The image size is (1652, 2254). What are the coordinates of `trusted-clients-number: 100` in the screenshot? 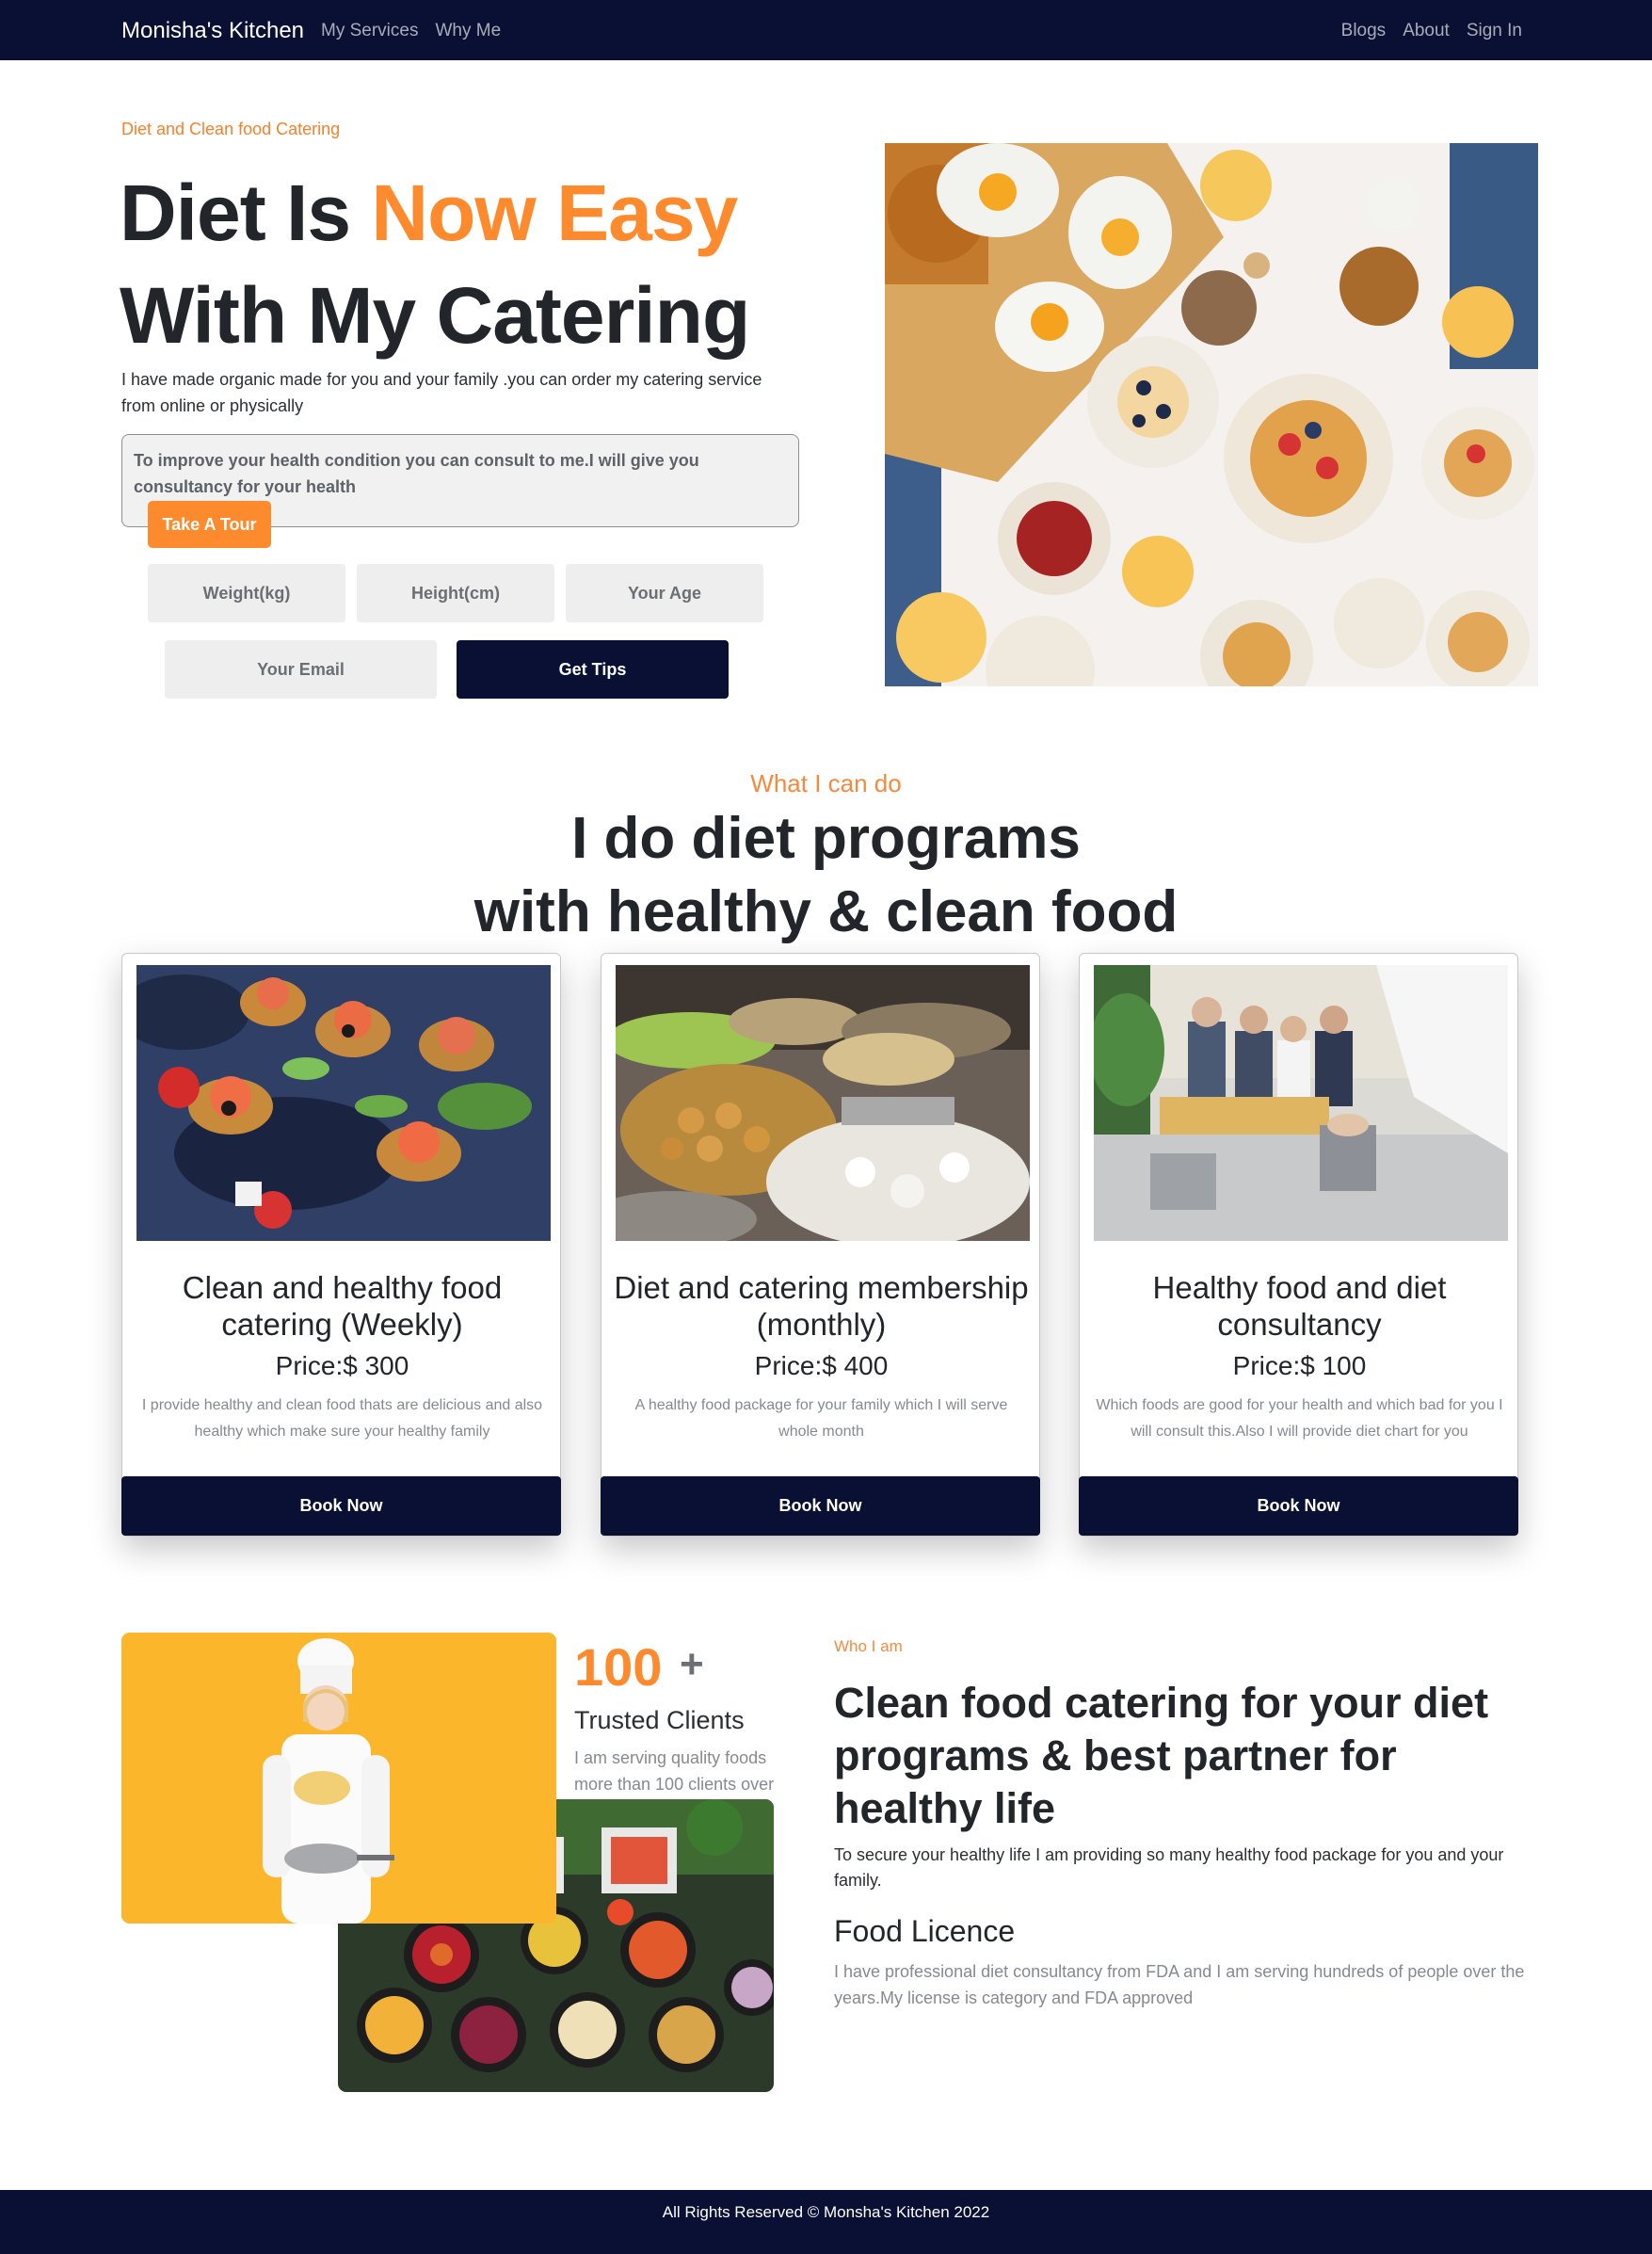 It's located at (618, 1667).